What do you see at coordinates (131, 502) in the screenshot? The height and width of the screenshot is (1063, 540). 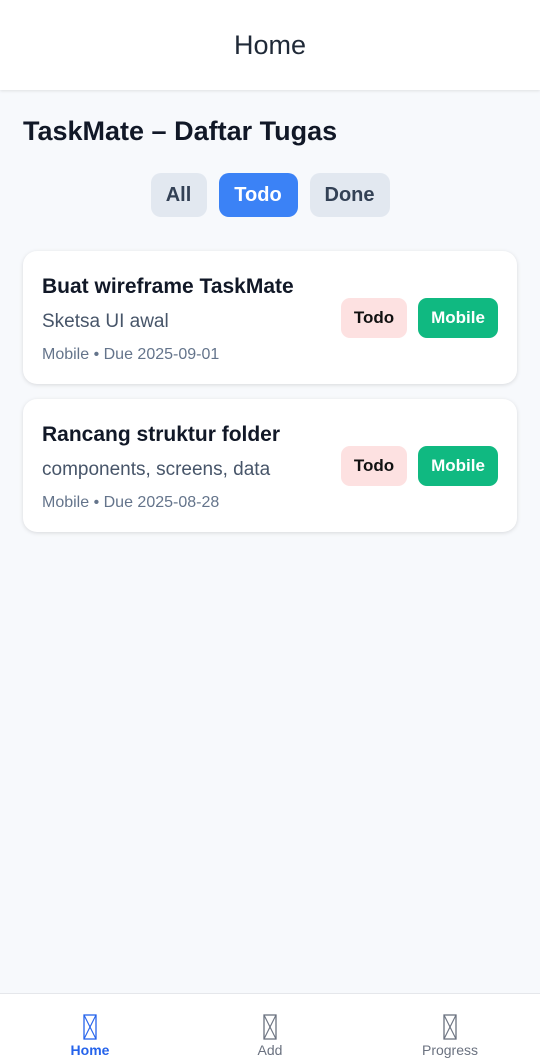 I see `task-meta: Mobile • Due 2025-08-28` at bounding box center [131, 502].